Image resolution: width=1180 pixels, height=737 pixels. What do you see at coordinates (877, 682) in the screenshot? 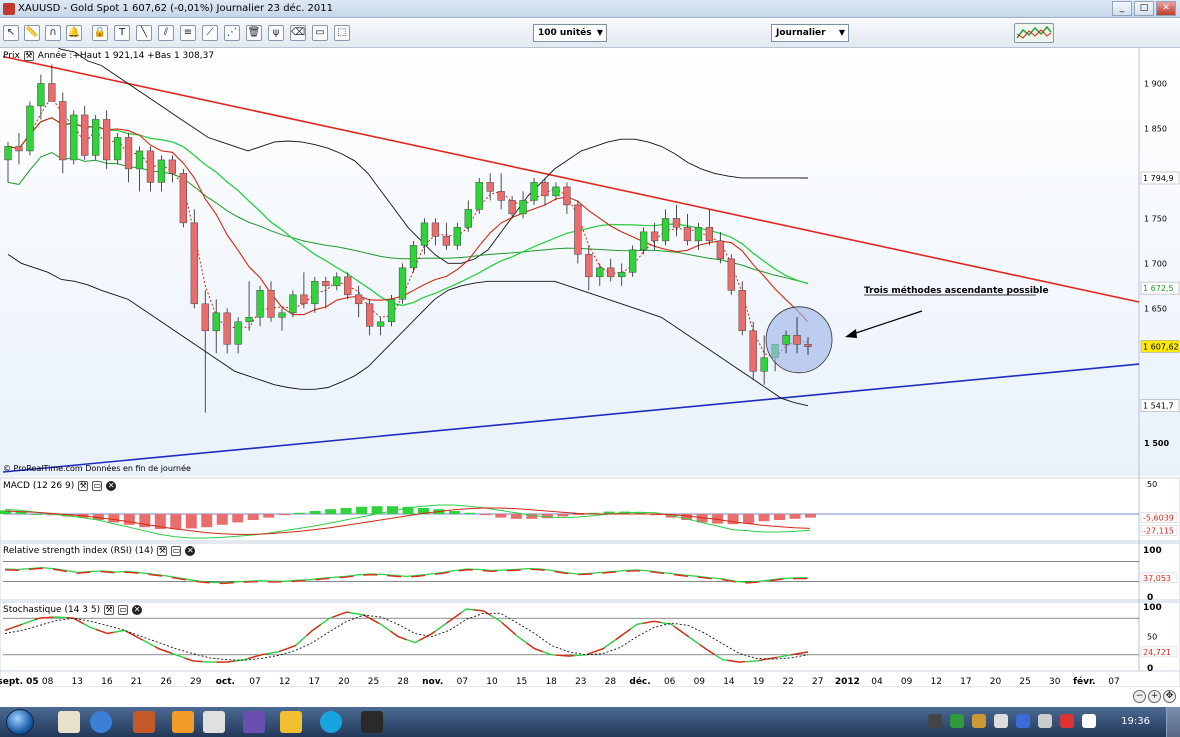
I see `x-tick-label: 04` at bounding box center [877, 682].